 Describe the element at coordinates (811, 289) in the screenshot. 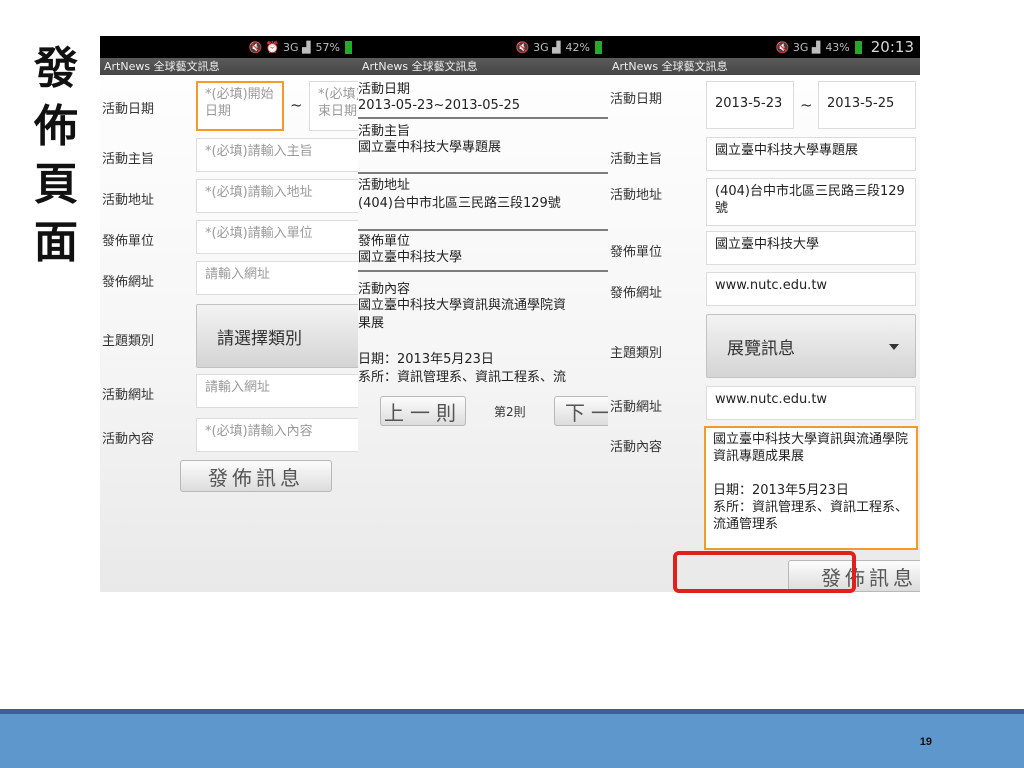

I see `url-input: www.nutc.edu.tw` at that location.